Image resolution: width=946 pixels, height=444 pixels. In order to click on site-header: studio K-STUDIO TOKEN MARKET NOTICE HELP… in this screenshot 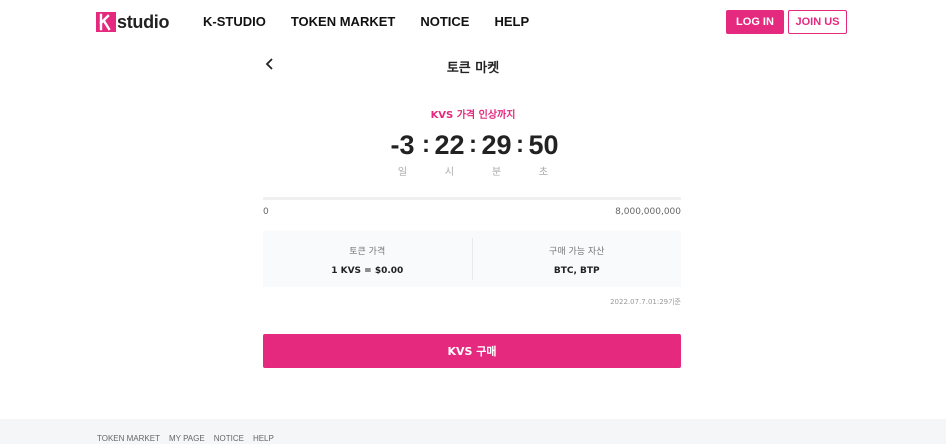, I will do `click(473, 22)`.